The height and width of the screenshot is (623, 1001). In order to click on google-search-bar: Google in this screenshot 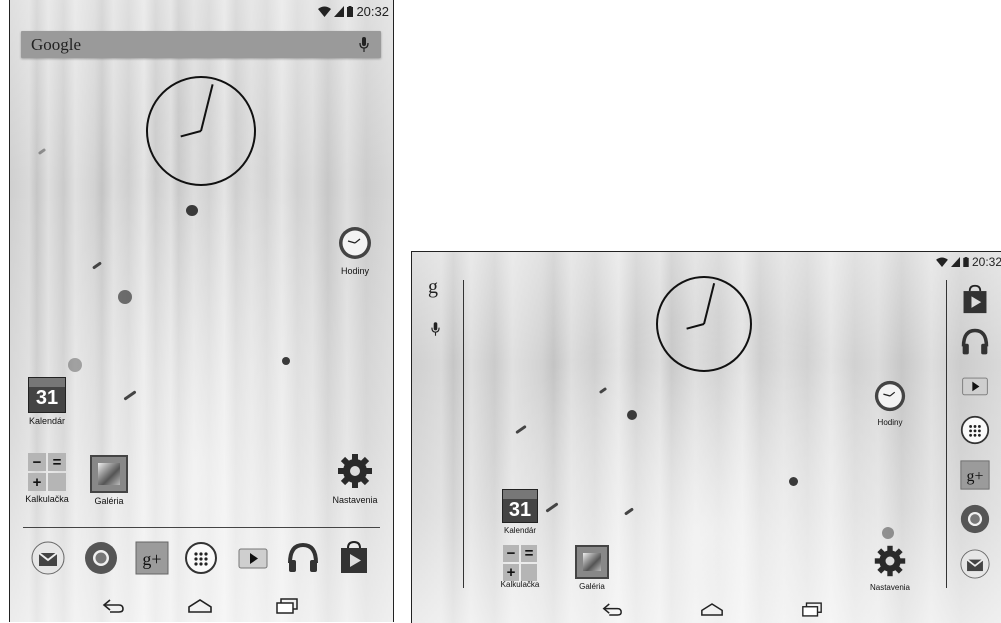, I will do `click(201, 44)`.